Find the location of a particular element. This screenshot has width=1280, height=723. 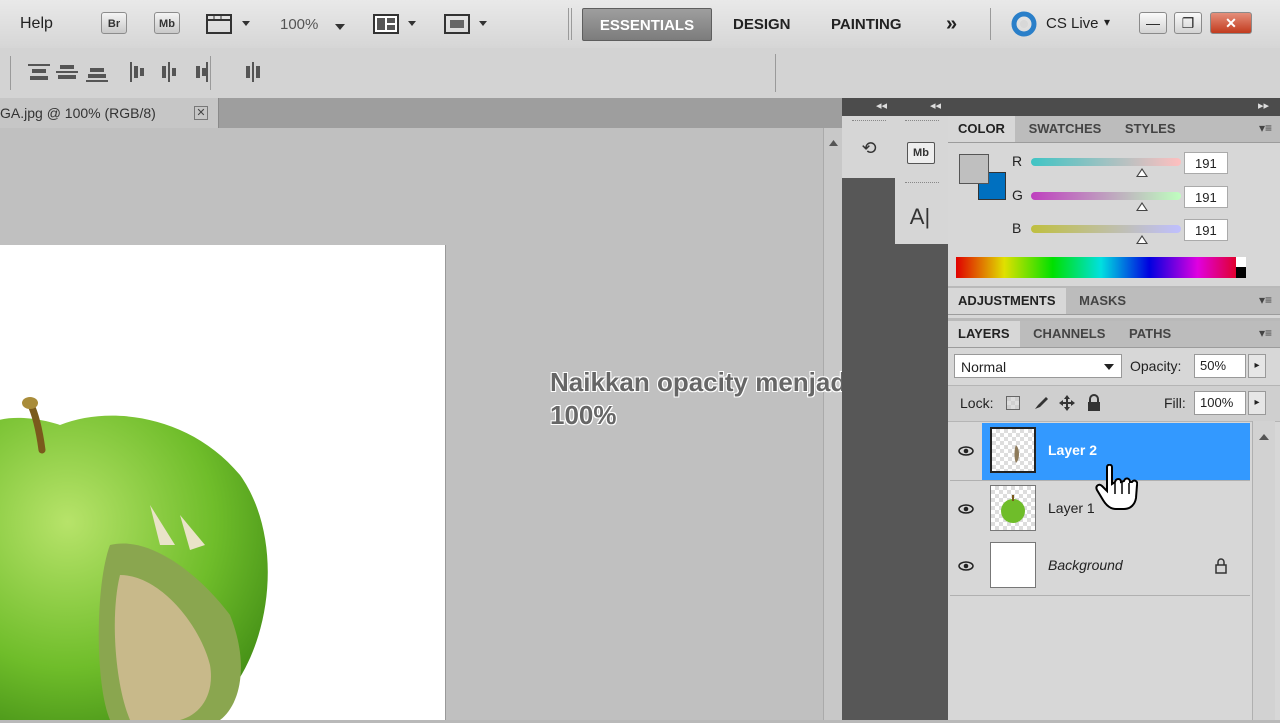

options-bar is located at coordinates (640, 73).